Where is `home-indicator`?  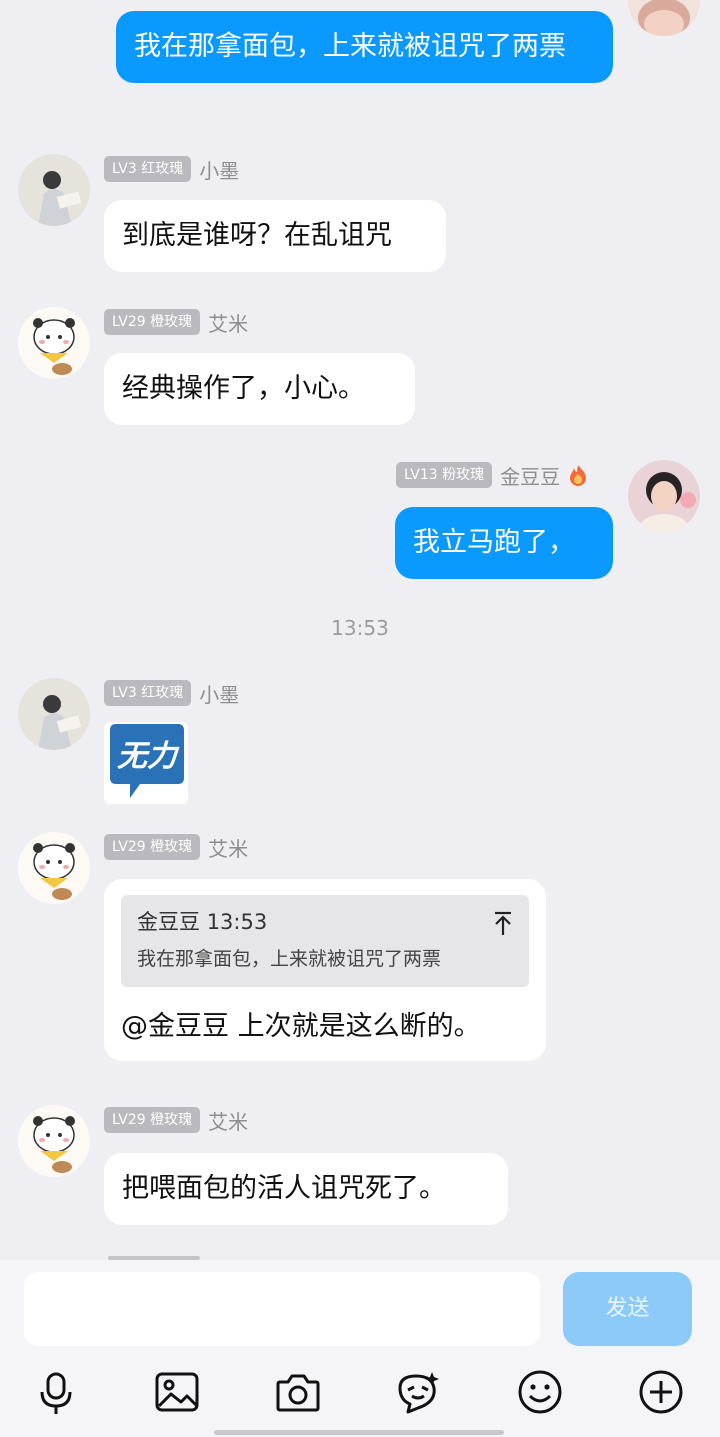
home-indicator is located at coordinates (359, 1432).